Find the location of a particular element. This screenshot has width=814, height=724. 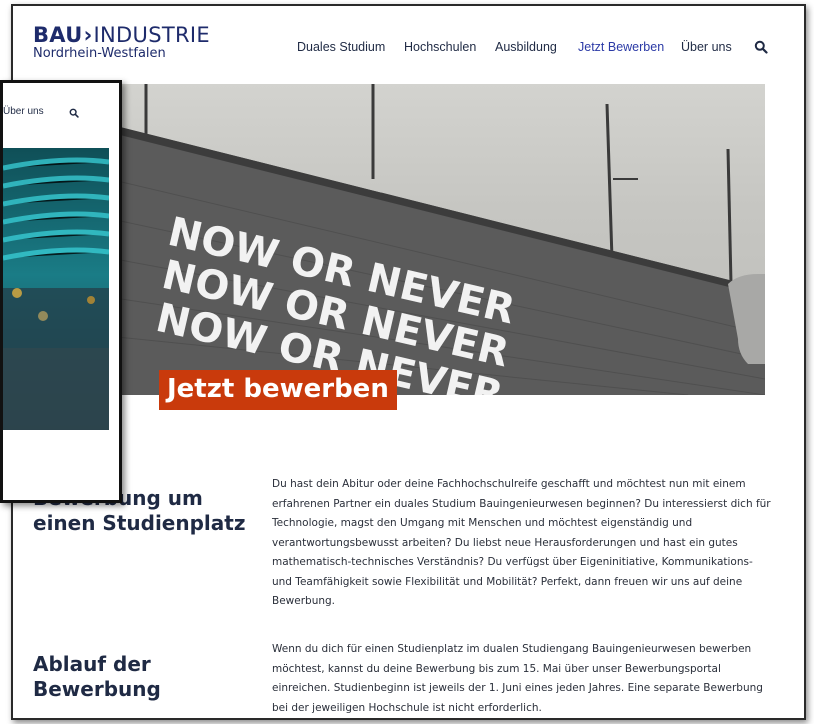

nav-jetzt-bewerben: Jetzt Bewerben is located at coordinates (621, 47).